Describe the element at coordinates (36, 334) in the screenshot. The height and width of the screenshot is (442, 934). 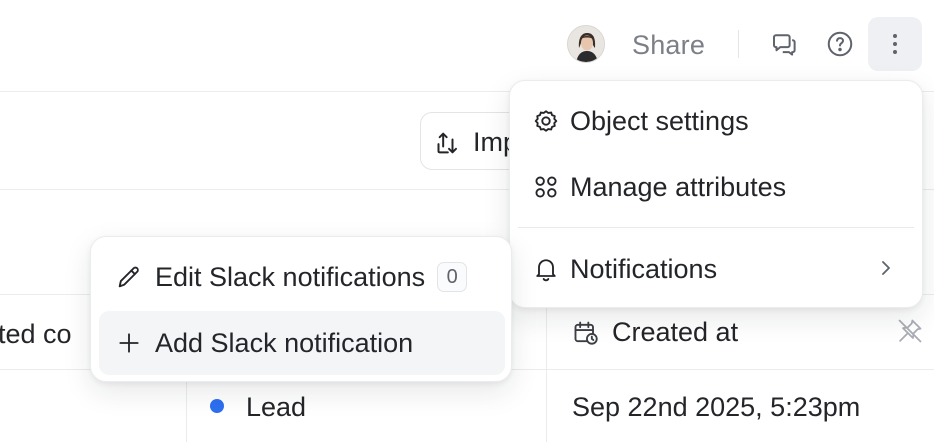
I see `column-header-left: ted co` at that location.